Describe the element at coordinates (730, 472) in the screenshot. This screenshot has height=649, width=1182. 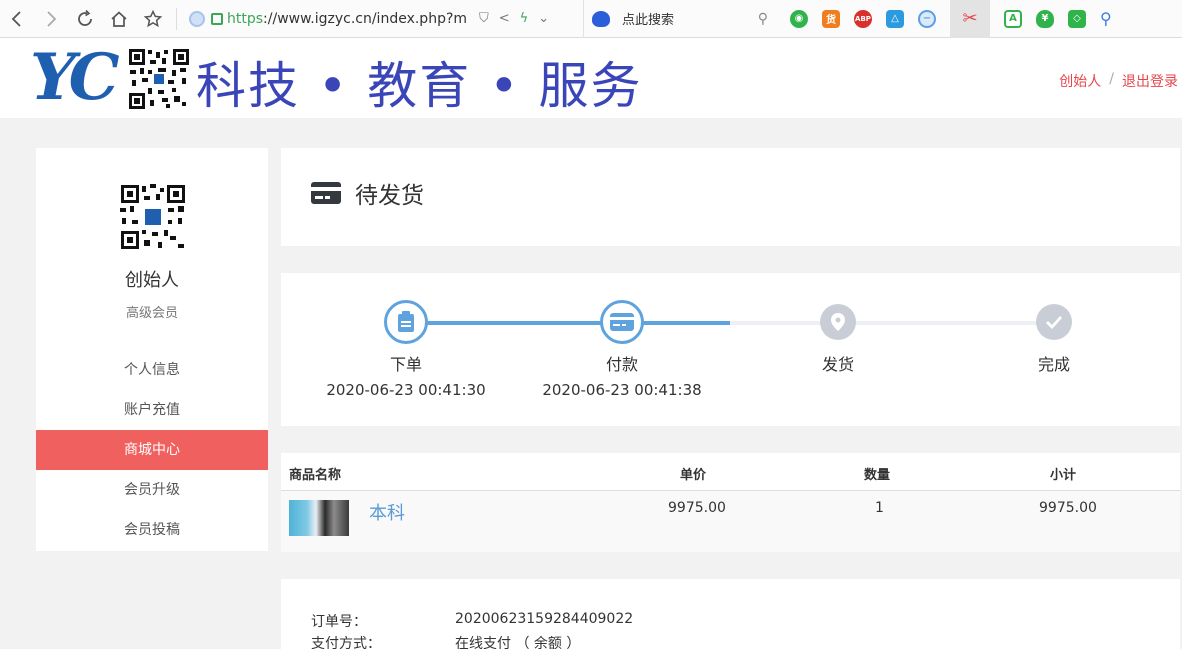
I see `table-header: 商品名称 单价 数量 小计` at that location.